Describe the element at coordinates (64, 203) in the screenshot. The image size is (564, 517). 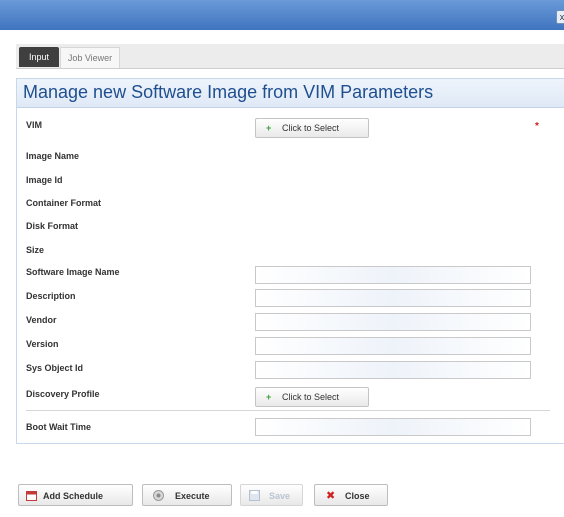
I see `container-format-label: Container Format` at that location.